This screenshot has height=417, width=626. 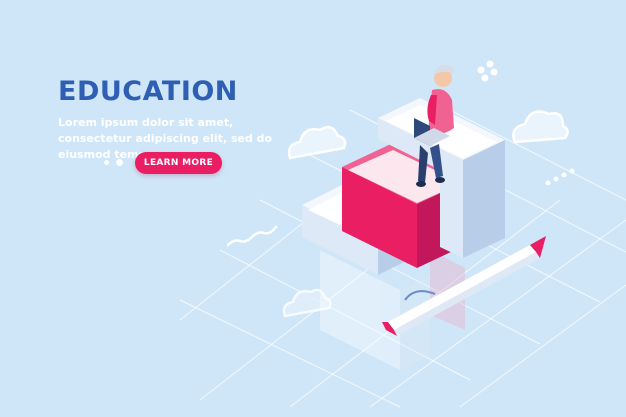 What do you see at coordinates (148, 91) in the screenshot?
I see `page-title: EDUCATION` at bounding box center [148, 91].